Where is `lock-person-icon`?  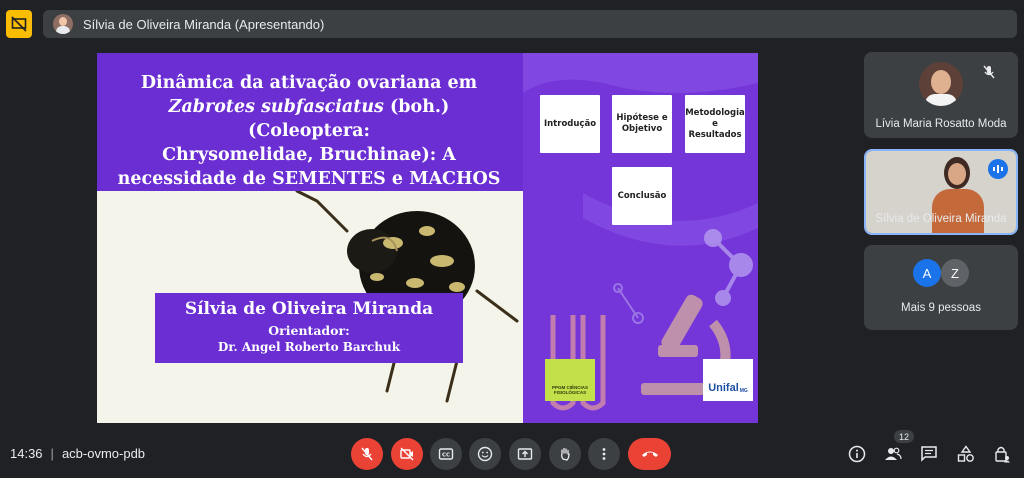
lock-person-icon is located at coordinates (1002, 454).